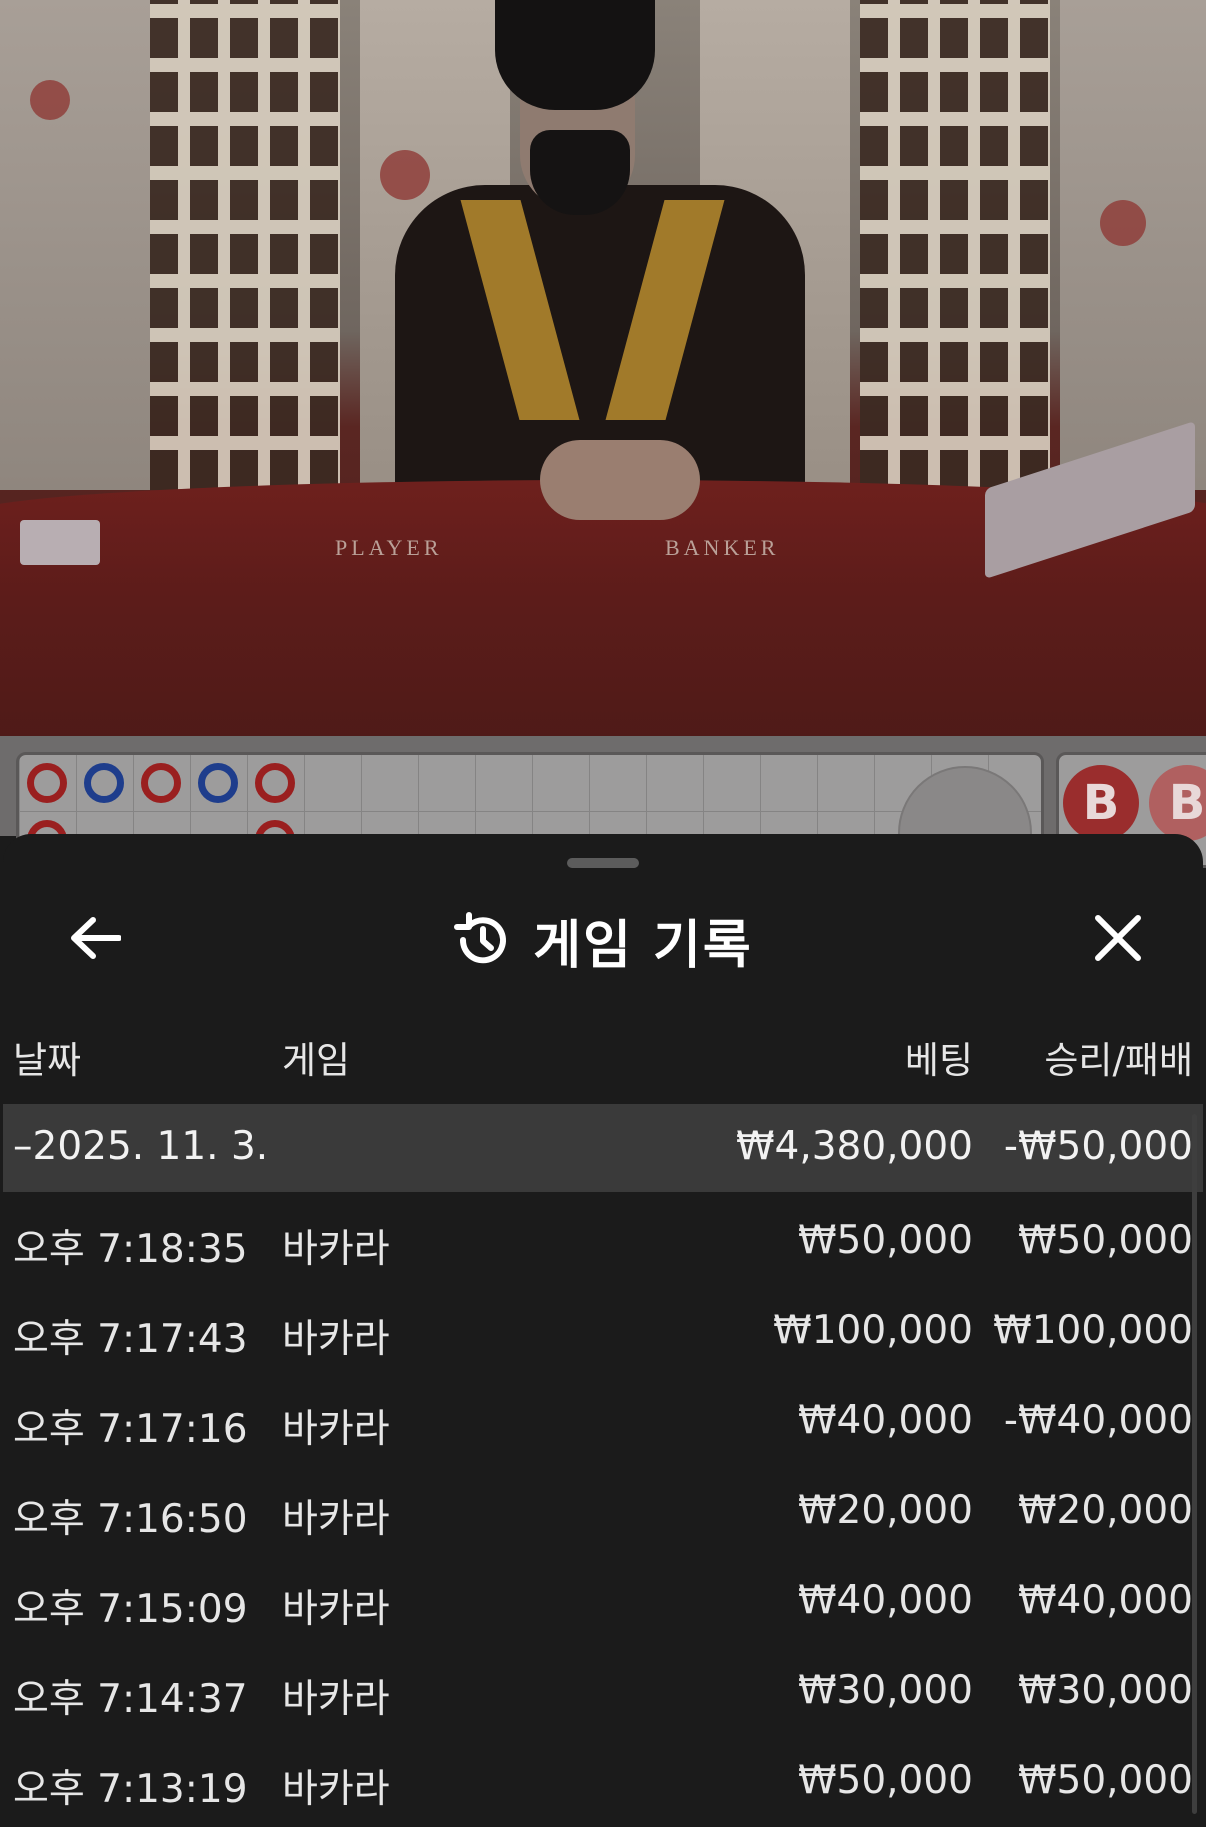 The image size is (1206, 1827). I want to click on row-time: 오후 7:16:50, so click(130, 1519).